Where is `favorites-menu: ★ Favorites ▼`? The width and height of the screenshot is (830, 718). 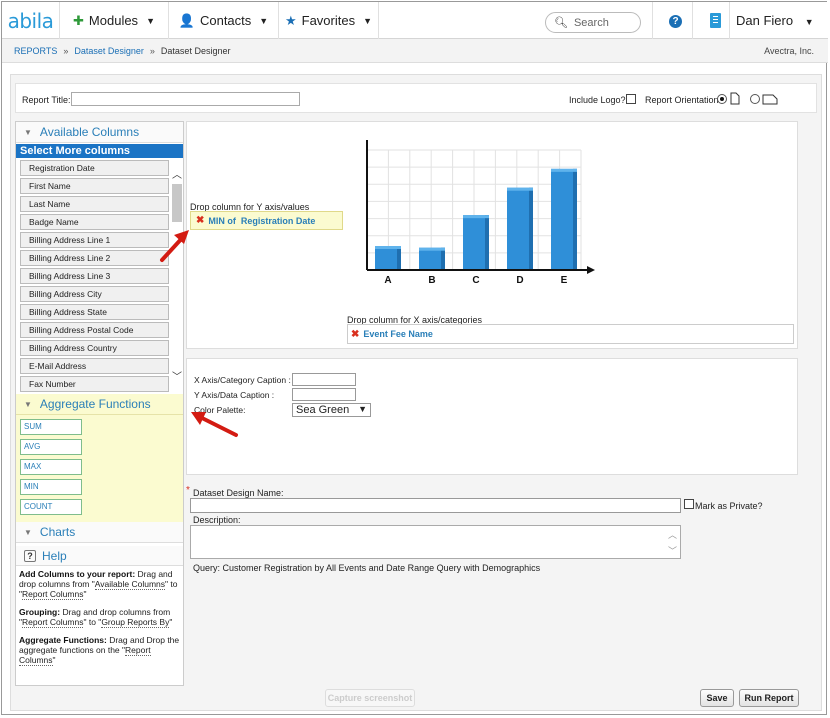 favorites-menu: ★ Favorites ▼ is located at coordinates (329, 20).